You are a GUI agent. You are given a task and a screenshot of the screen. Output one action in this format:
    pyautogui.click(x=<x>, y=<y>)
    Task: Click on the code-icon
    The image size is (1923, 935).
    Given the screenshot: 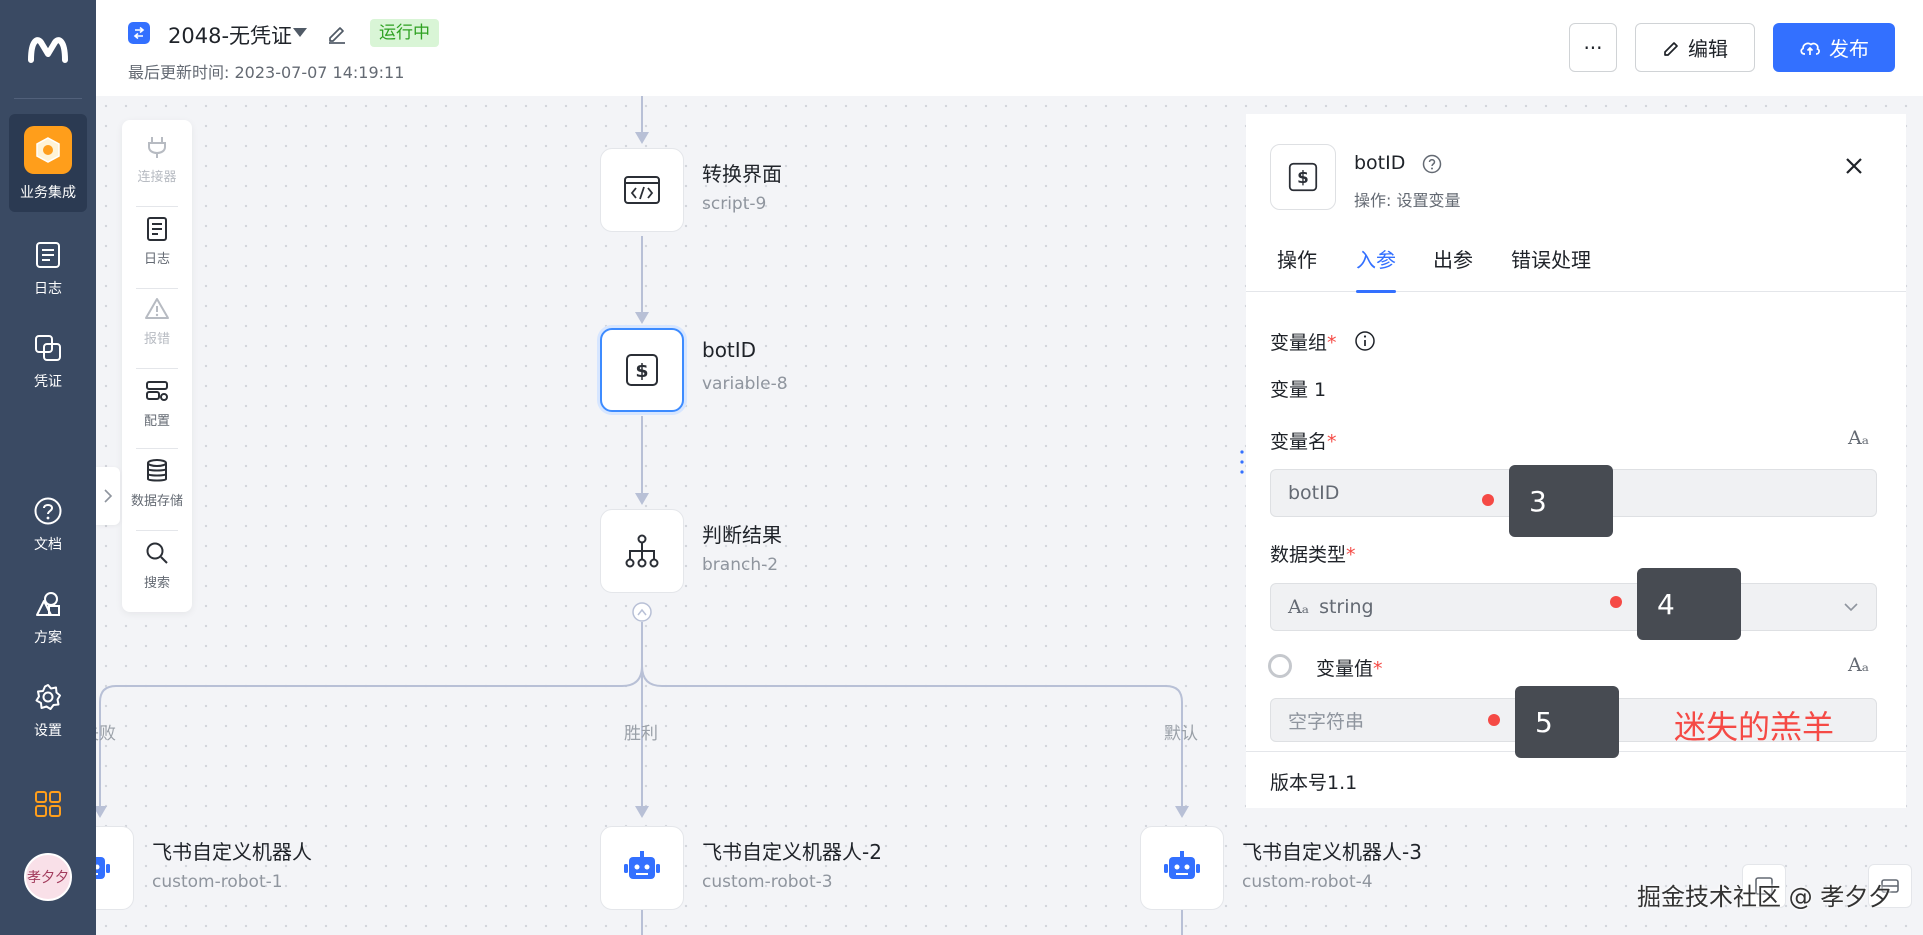 What is the action you would take?
    pyautogui.click(x=642, y=190)
    